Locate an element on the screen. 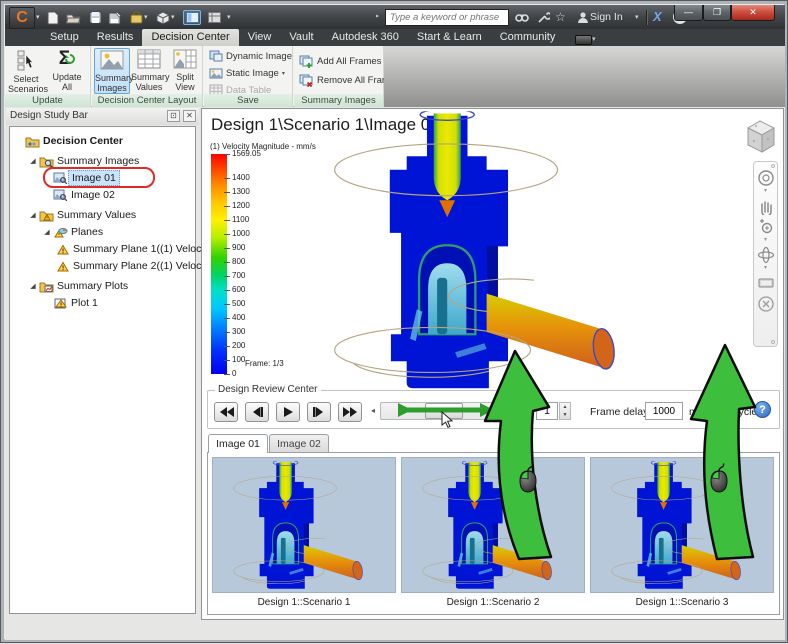 The width and height of the screenshot is (788, 644). cube-caret-icon: ▾ is located at coordinates (173, 17).